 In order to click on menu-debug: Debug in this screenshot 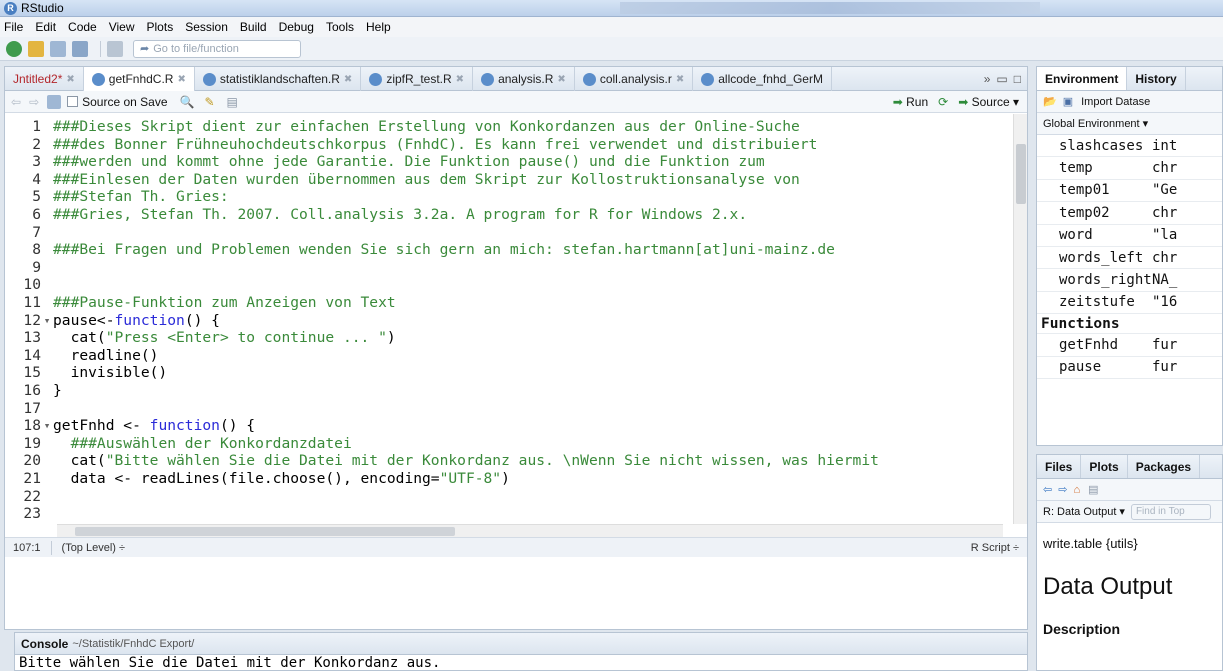, I will do `click(296, 27)`.